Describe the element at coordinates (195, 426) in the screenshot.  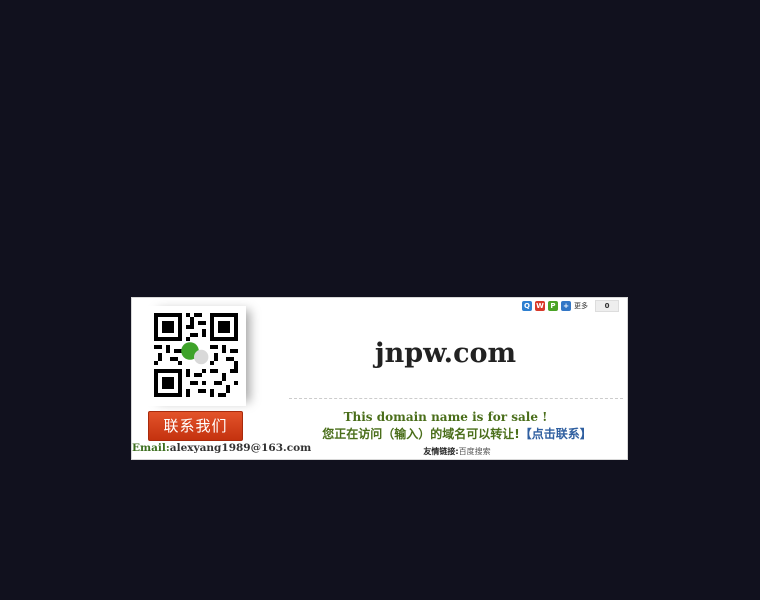
I see `contact-us-button: 联系我们` at that location.